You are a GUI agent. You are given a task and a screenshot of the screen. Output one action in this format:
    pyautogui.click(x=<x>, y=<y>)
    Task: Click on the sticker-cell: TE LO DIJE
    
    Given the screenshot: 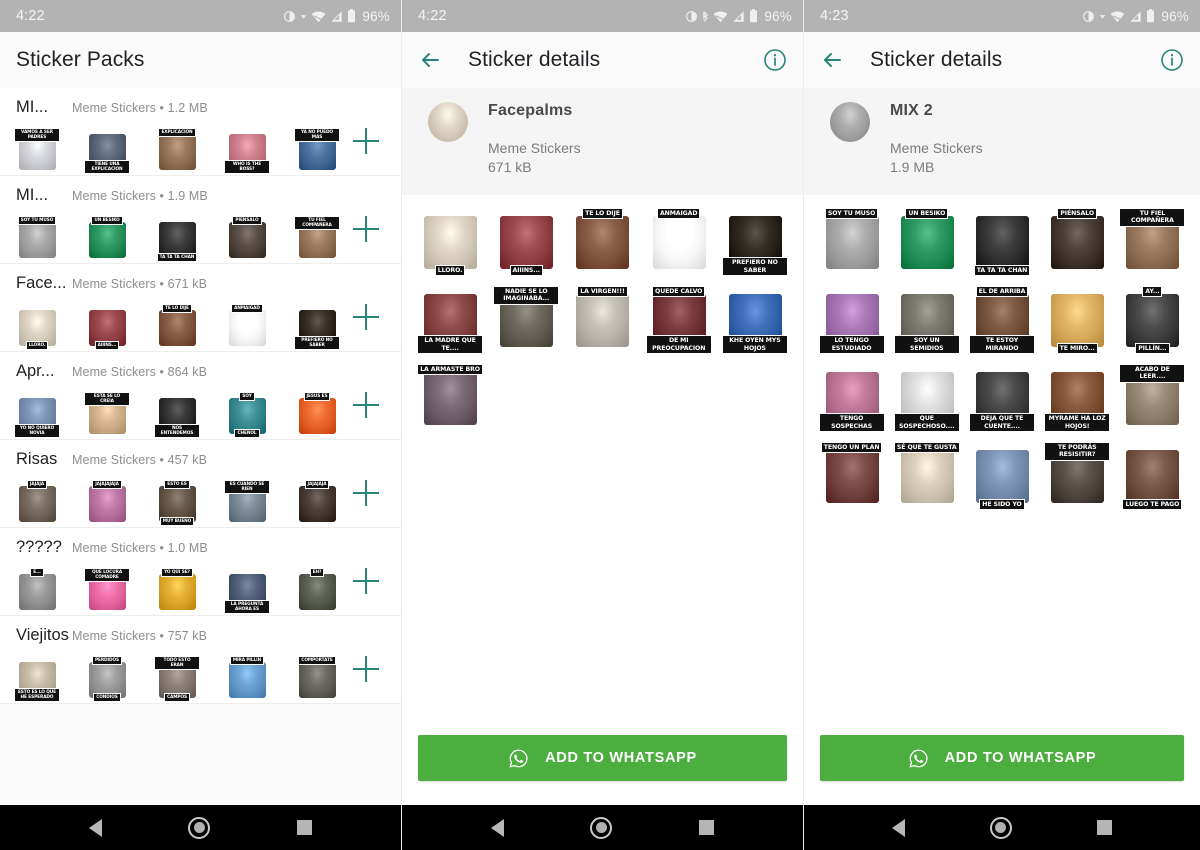 What is the action you would take?
    pyautogui.click(x=602, y=242)
    